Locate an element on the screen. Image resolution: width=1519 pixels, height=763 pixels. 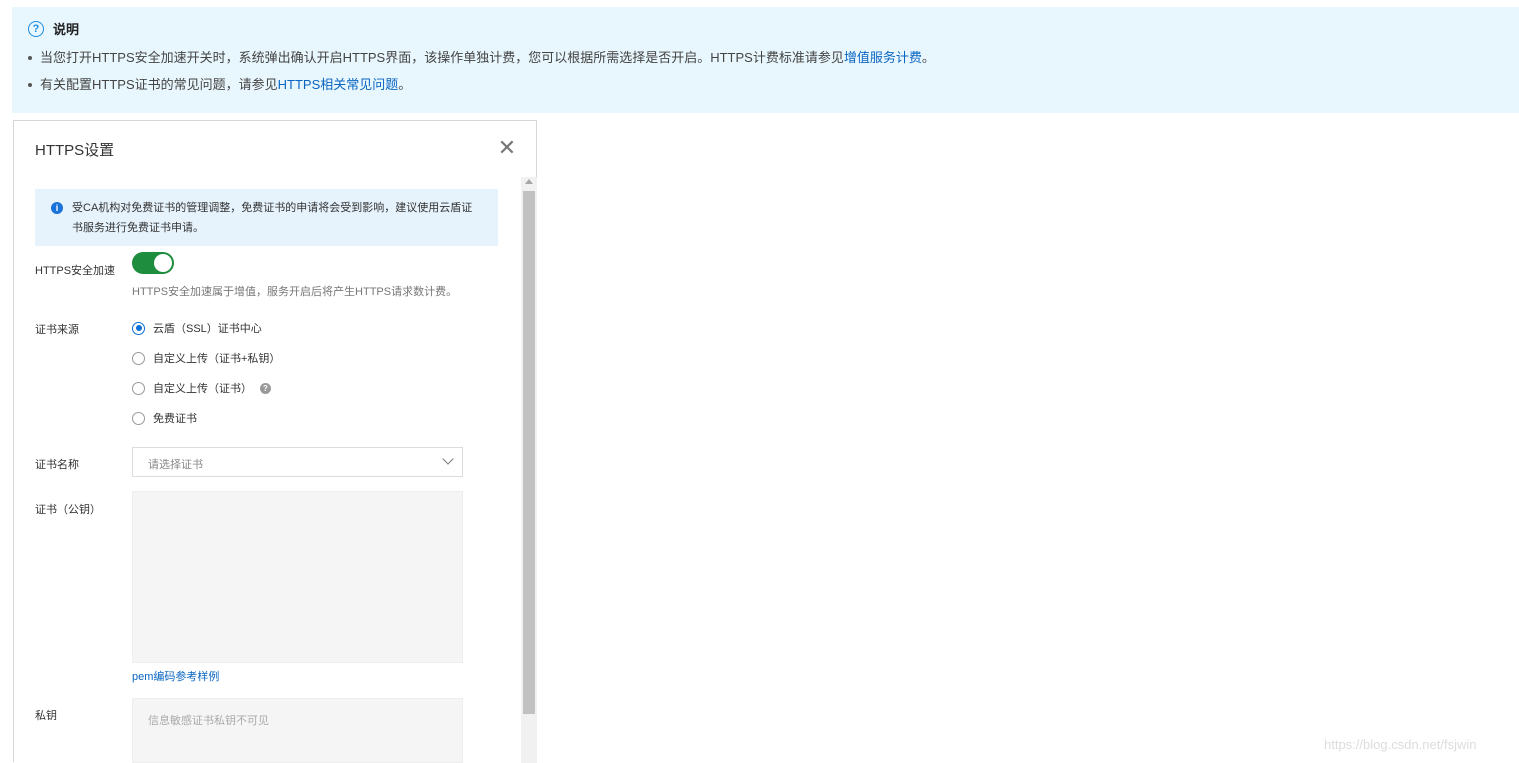
https-accel-label: HTTPS安全加速 is located at coordinates (75, 271).